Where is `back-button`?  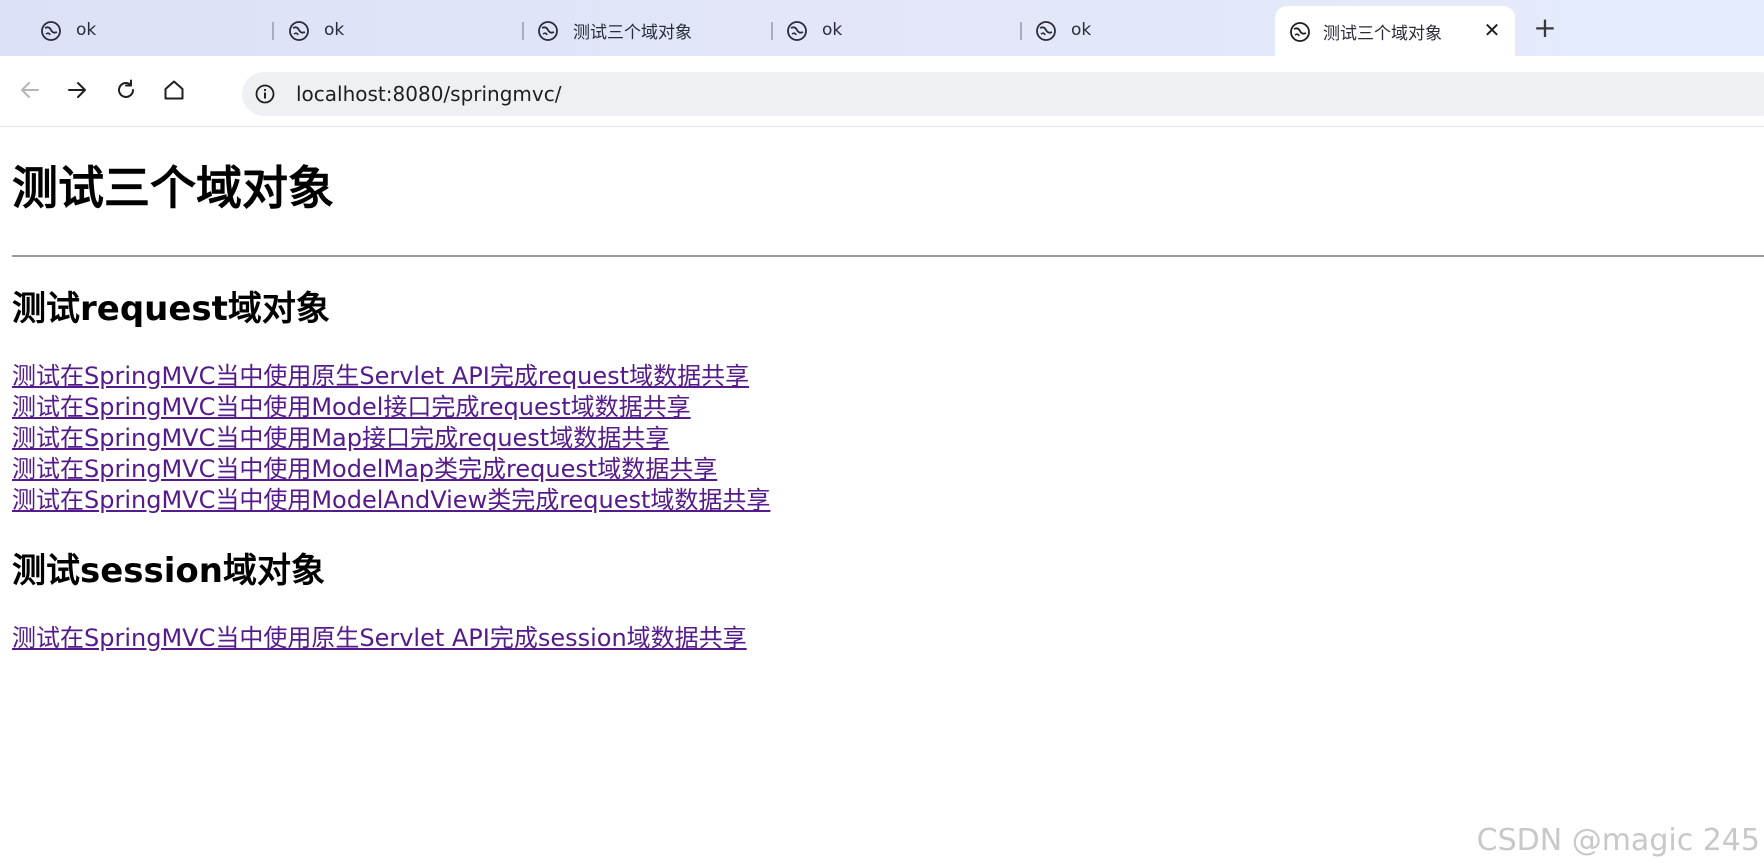 back-button is located at coordinates (30, 90).